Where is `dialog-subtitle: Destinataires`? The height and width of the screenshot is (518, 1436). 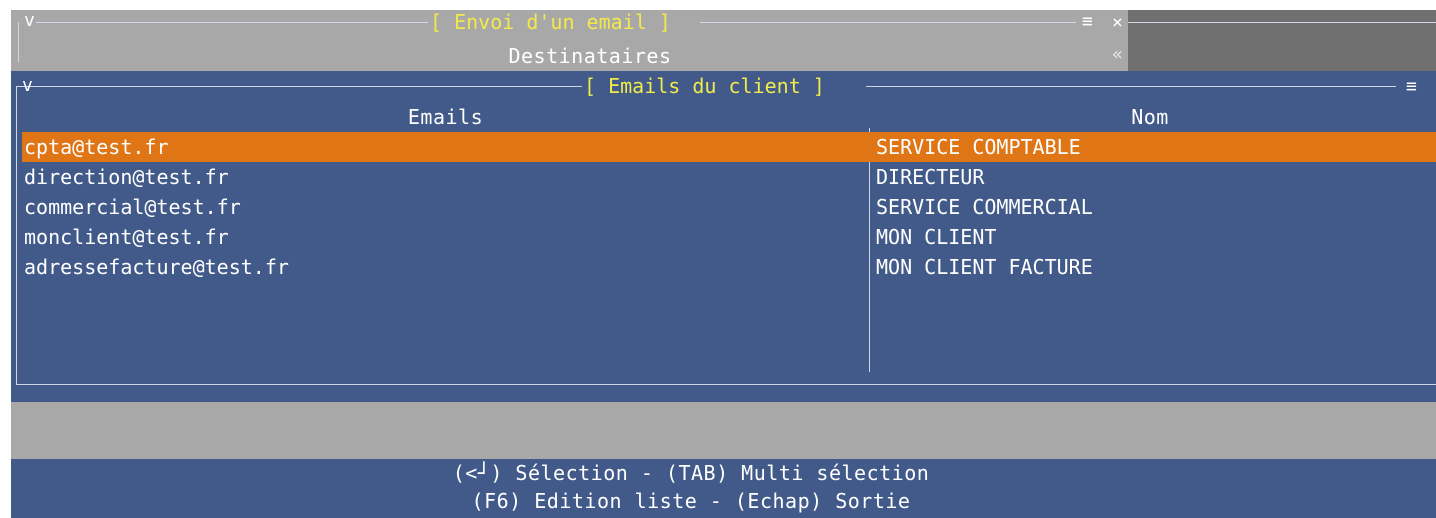
dialog-subtitle: Destinataires is located at coordinates (590, 56).